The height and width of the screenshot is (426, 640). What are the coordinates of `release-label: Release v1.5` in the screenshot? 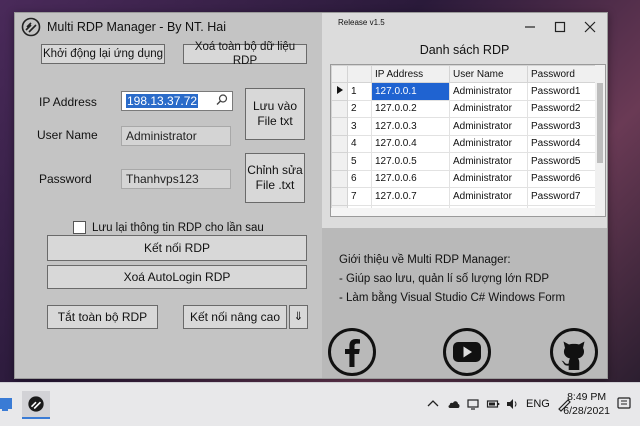 It's located at (361, 22).